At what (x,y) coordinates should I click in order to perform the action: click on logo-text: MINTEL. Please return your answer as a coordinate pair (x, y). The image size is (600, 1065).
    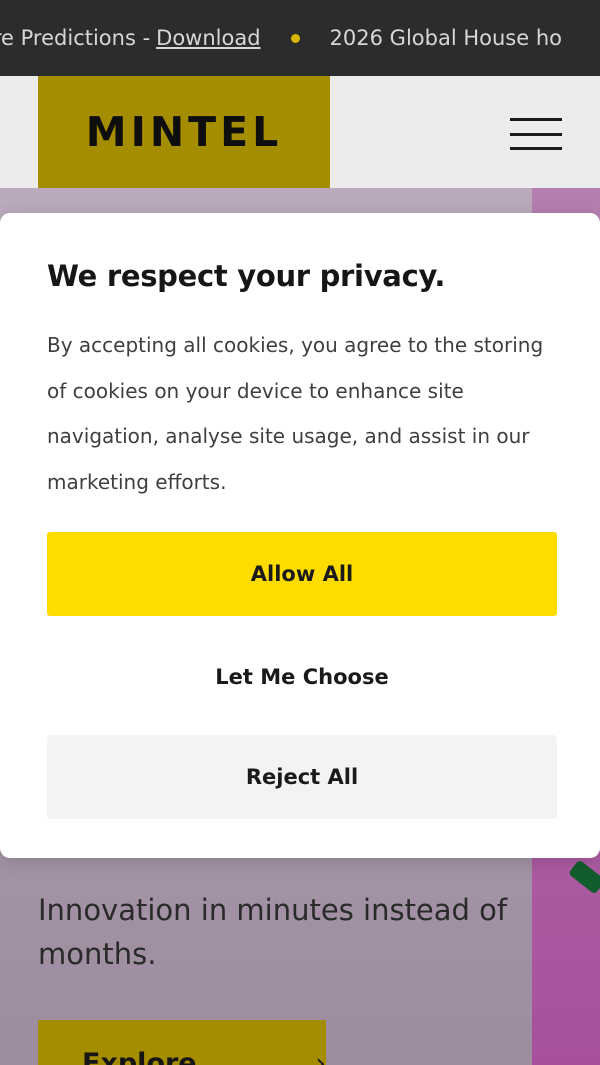
    Looking at the image, I should click on (184, 132).